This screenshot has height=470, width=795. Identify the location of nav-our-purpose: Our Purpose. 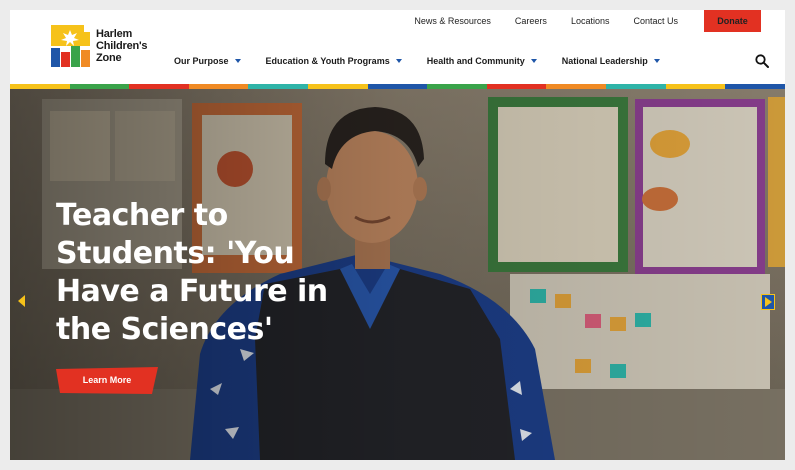
(207, 61).